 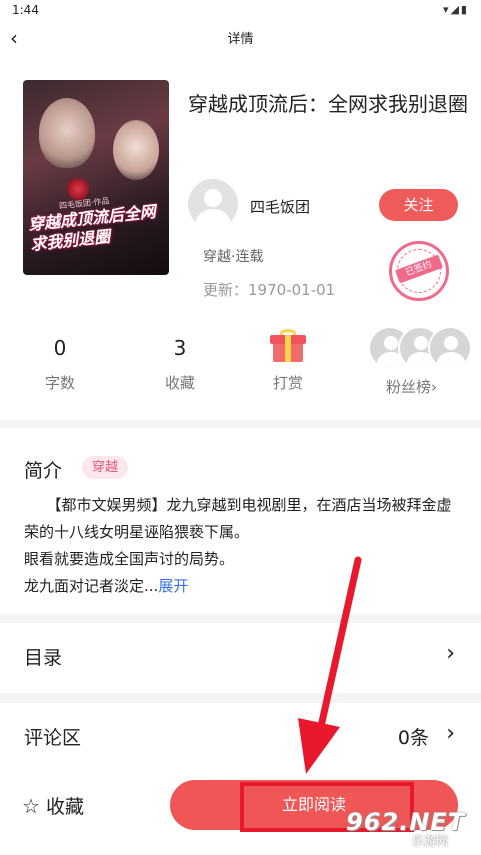 I want to click on status-icons: ▾◢▮, so click(x=455, y=9).